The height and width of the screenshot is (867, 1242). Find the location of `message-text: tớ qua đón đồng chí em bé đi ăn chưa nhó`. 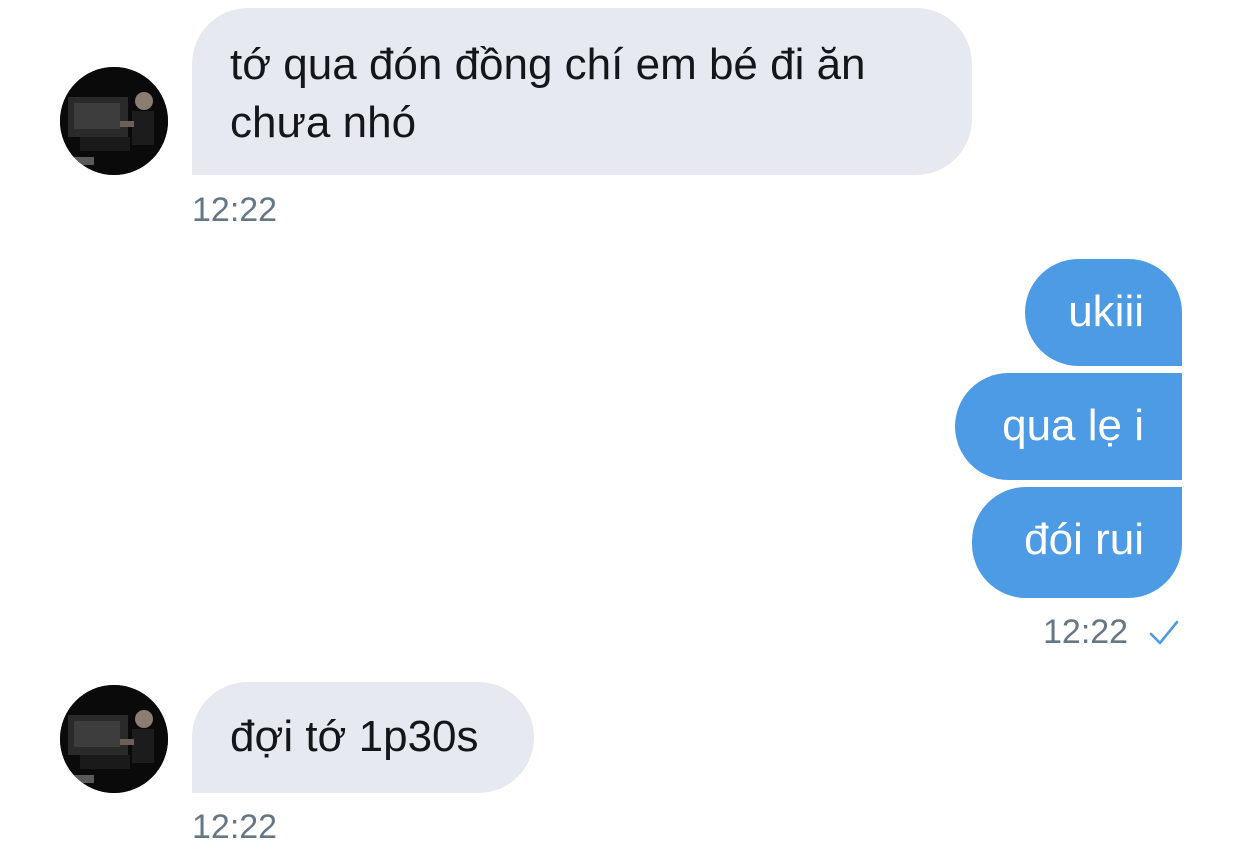

message-text: tớ qua đón đồng chí em bé đi ăn chưa nhó is located at coordinates (548, 93).